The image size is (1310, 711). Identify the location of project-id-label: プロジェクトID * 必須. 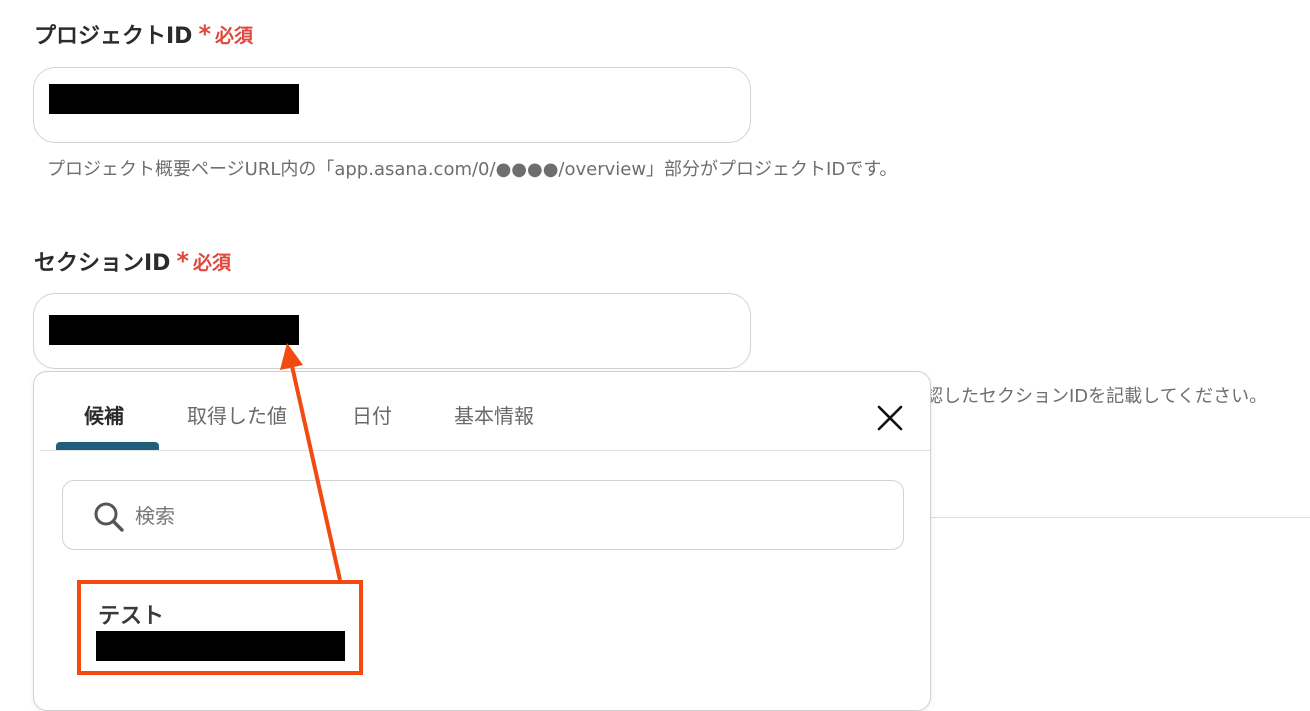
(143, 34).